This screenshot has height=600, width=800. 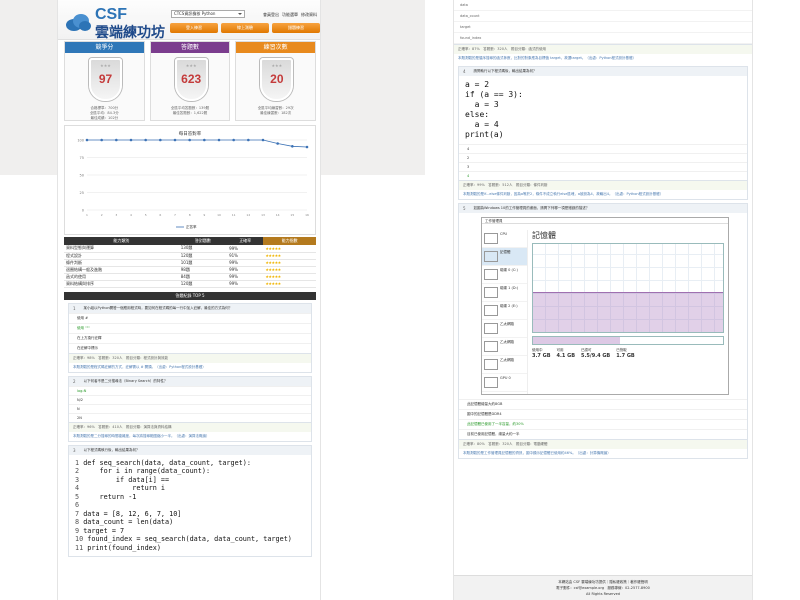 What do you see at coordinates (190, 514) in the screenshot?
I see `code-line: 7 data = [8, 12, 6, 7, 10]` at bounding box center [190, 514].